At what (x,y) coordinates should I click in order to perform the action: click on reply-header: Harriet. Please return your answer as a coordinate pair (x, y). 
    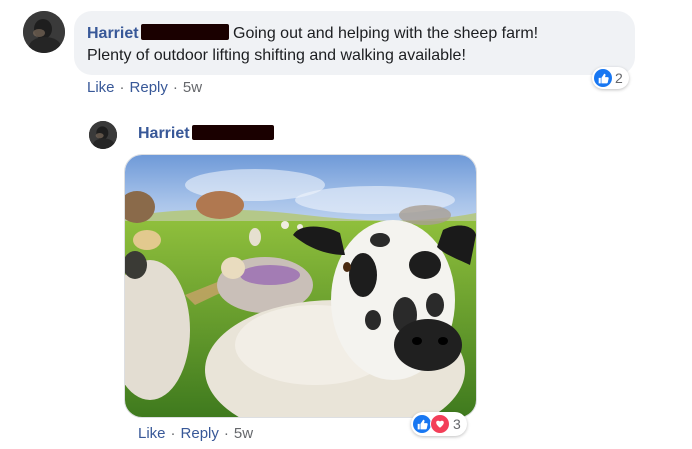
    Looking at the image, I should click on (206, 134).